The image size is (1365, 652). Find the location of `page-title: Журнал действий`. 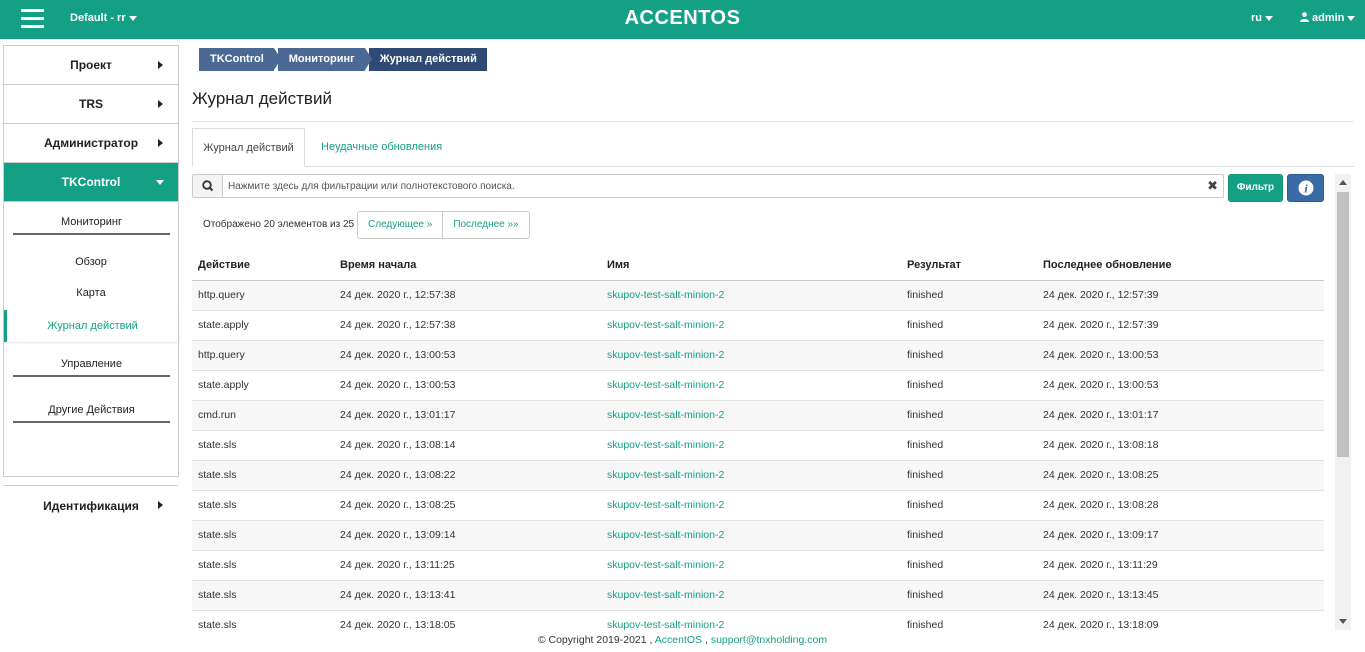

page-title: Журнал действий is located at coordinates (262, 98).